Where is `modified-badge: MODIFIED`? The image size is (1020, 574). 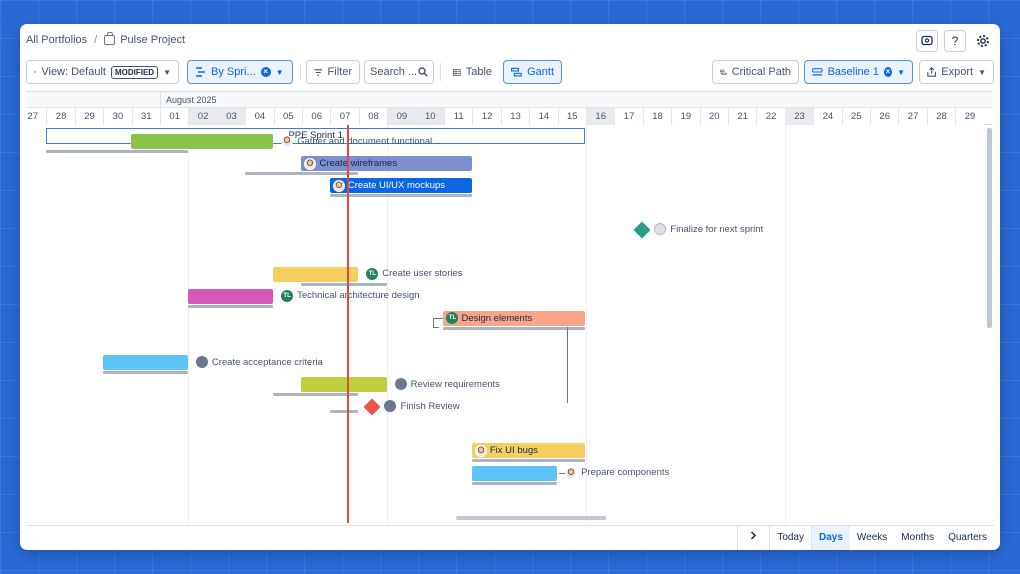
modified-badge: MODIFIED is located at coordinates (134, 72).